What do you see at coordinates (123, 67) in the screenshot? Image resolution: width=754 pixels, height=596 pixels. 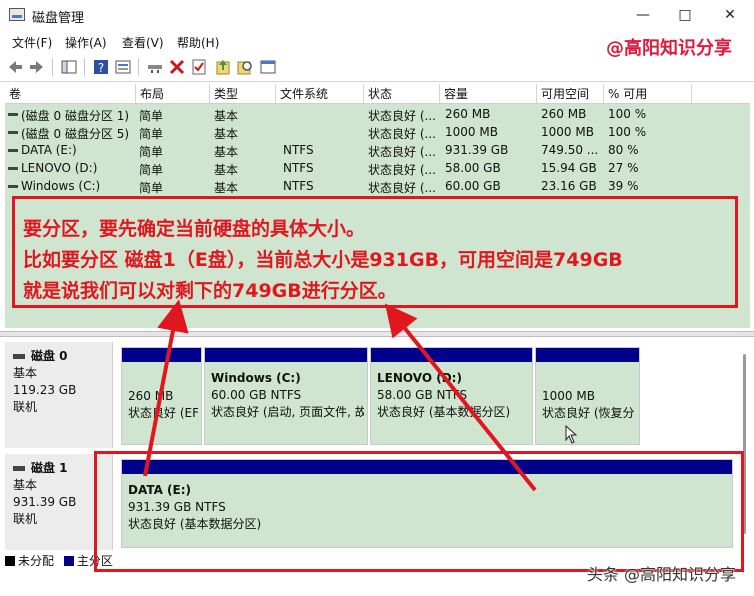 I see `properties-icon` at bounding box center [123, 67].